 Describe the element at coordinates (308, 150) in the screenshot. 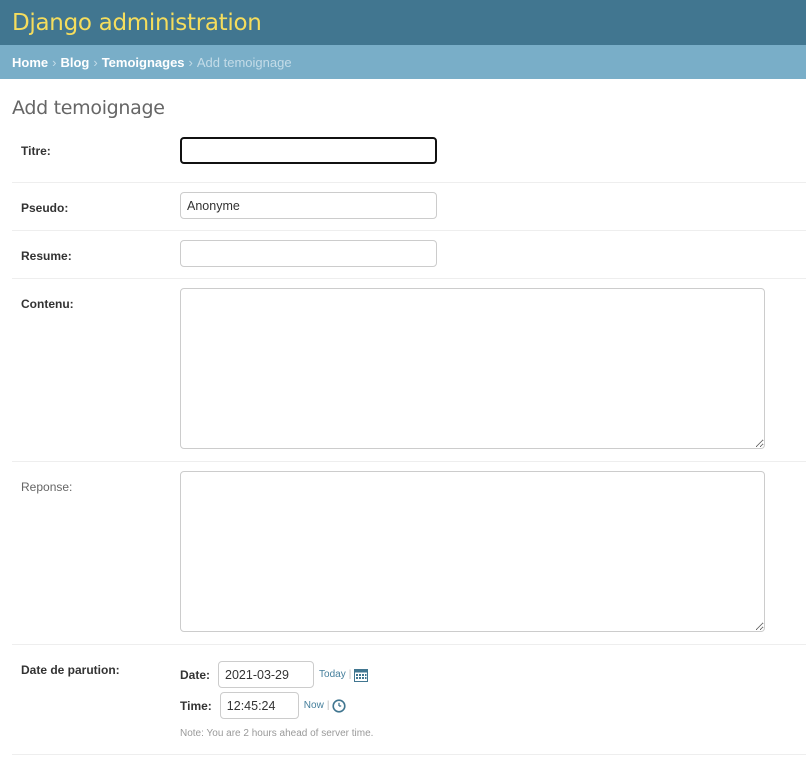

I see `titre-input` at that location.